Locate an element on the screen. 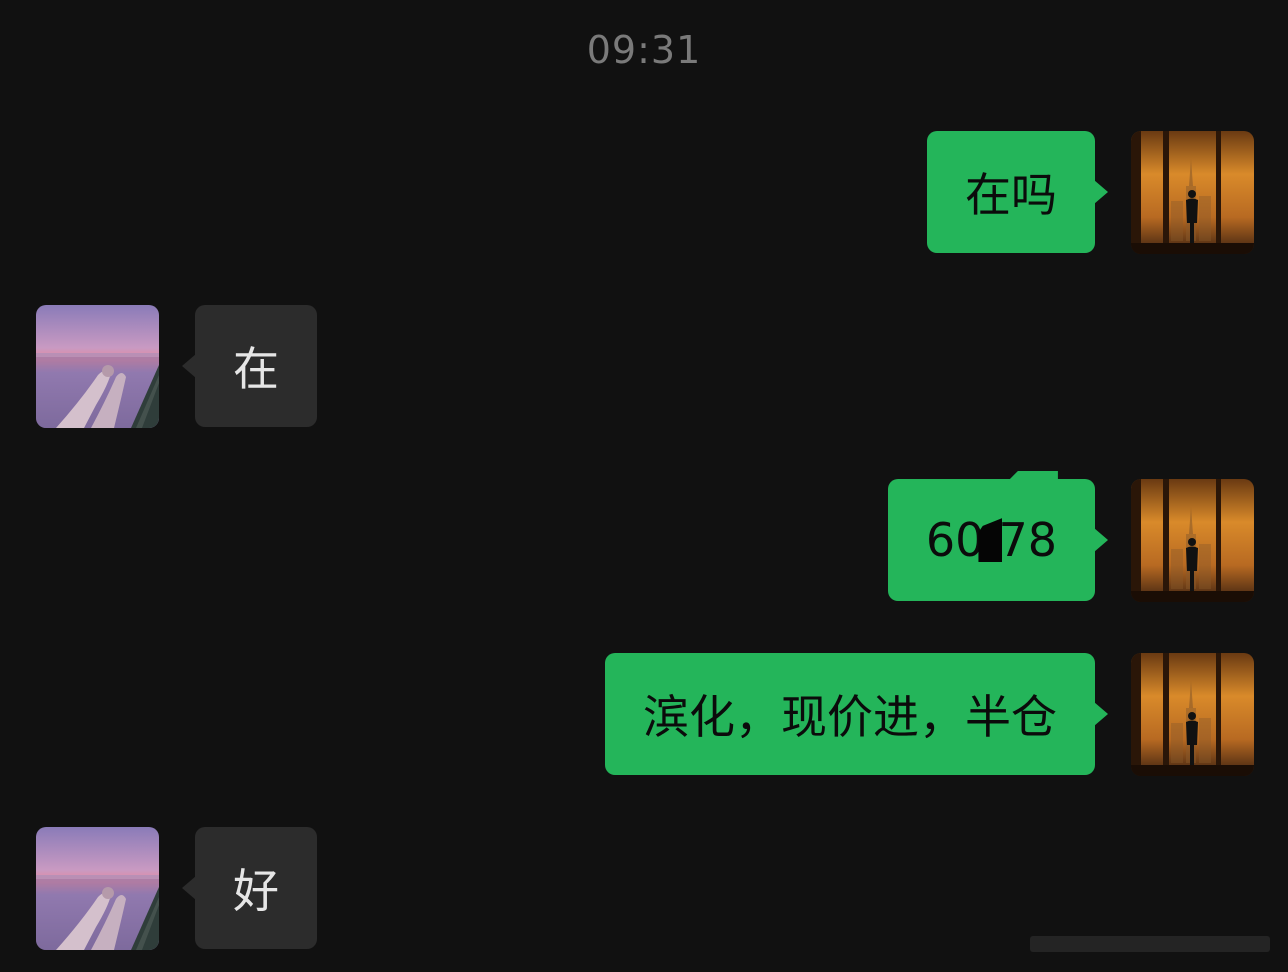  incoming-message-bubble: 好 is located at coordinates (249, 888).